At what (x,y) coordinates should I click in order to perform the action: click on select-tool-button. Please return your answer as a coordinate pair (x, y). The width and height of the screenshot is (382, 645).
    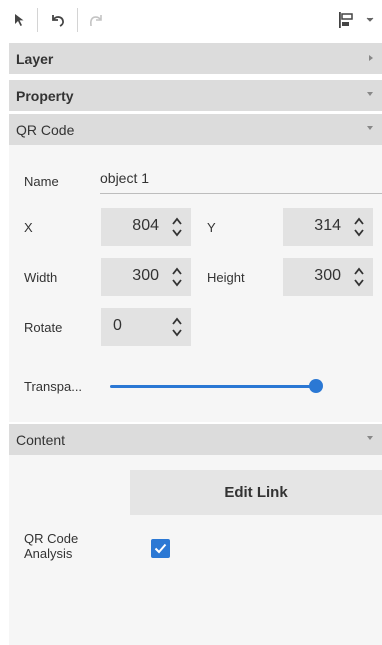
    Looking at the image, I should click on (20, 20).